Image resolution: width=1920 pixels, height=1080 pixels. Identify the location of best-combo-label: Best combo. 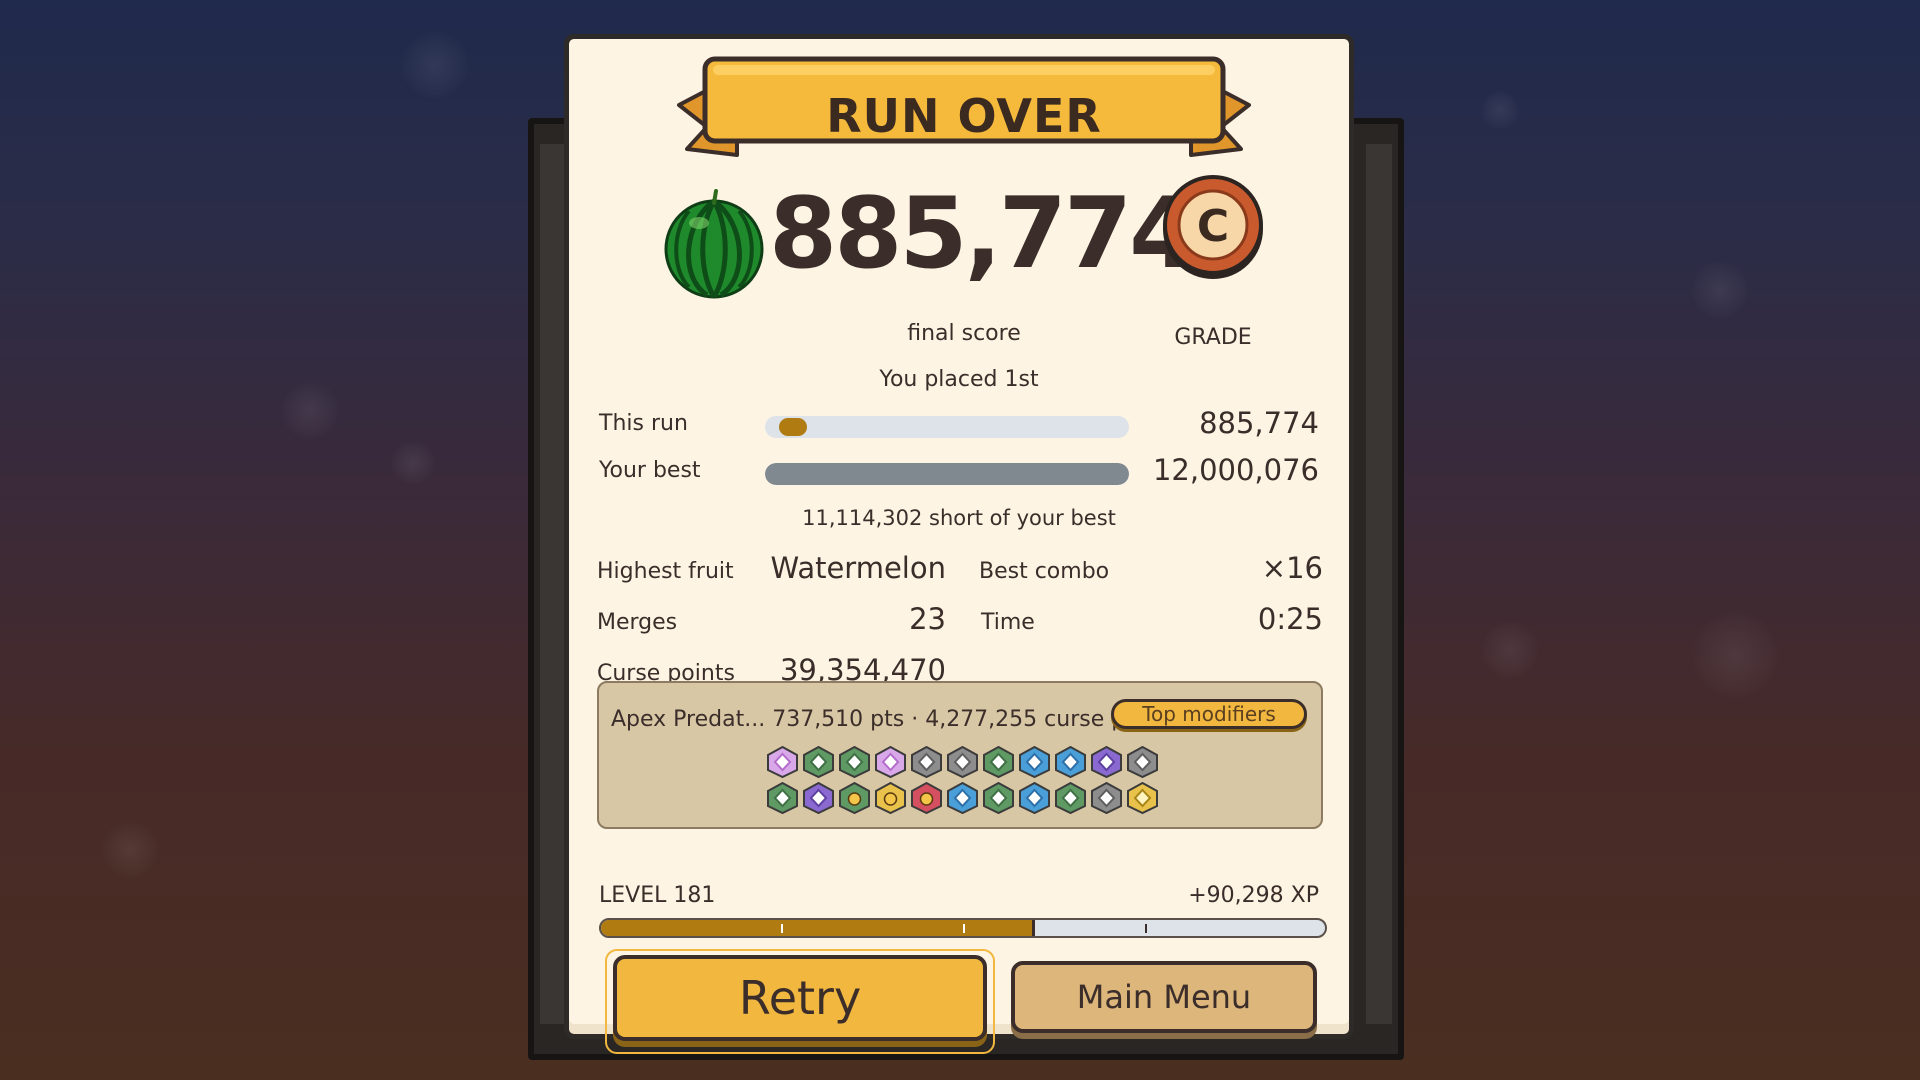
(1044, 571).